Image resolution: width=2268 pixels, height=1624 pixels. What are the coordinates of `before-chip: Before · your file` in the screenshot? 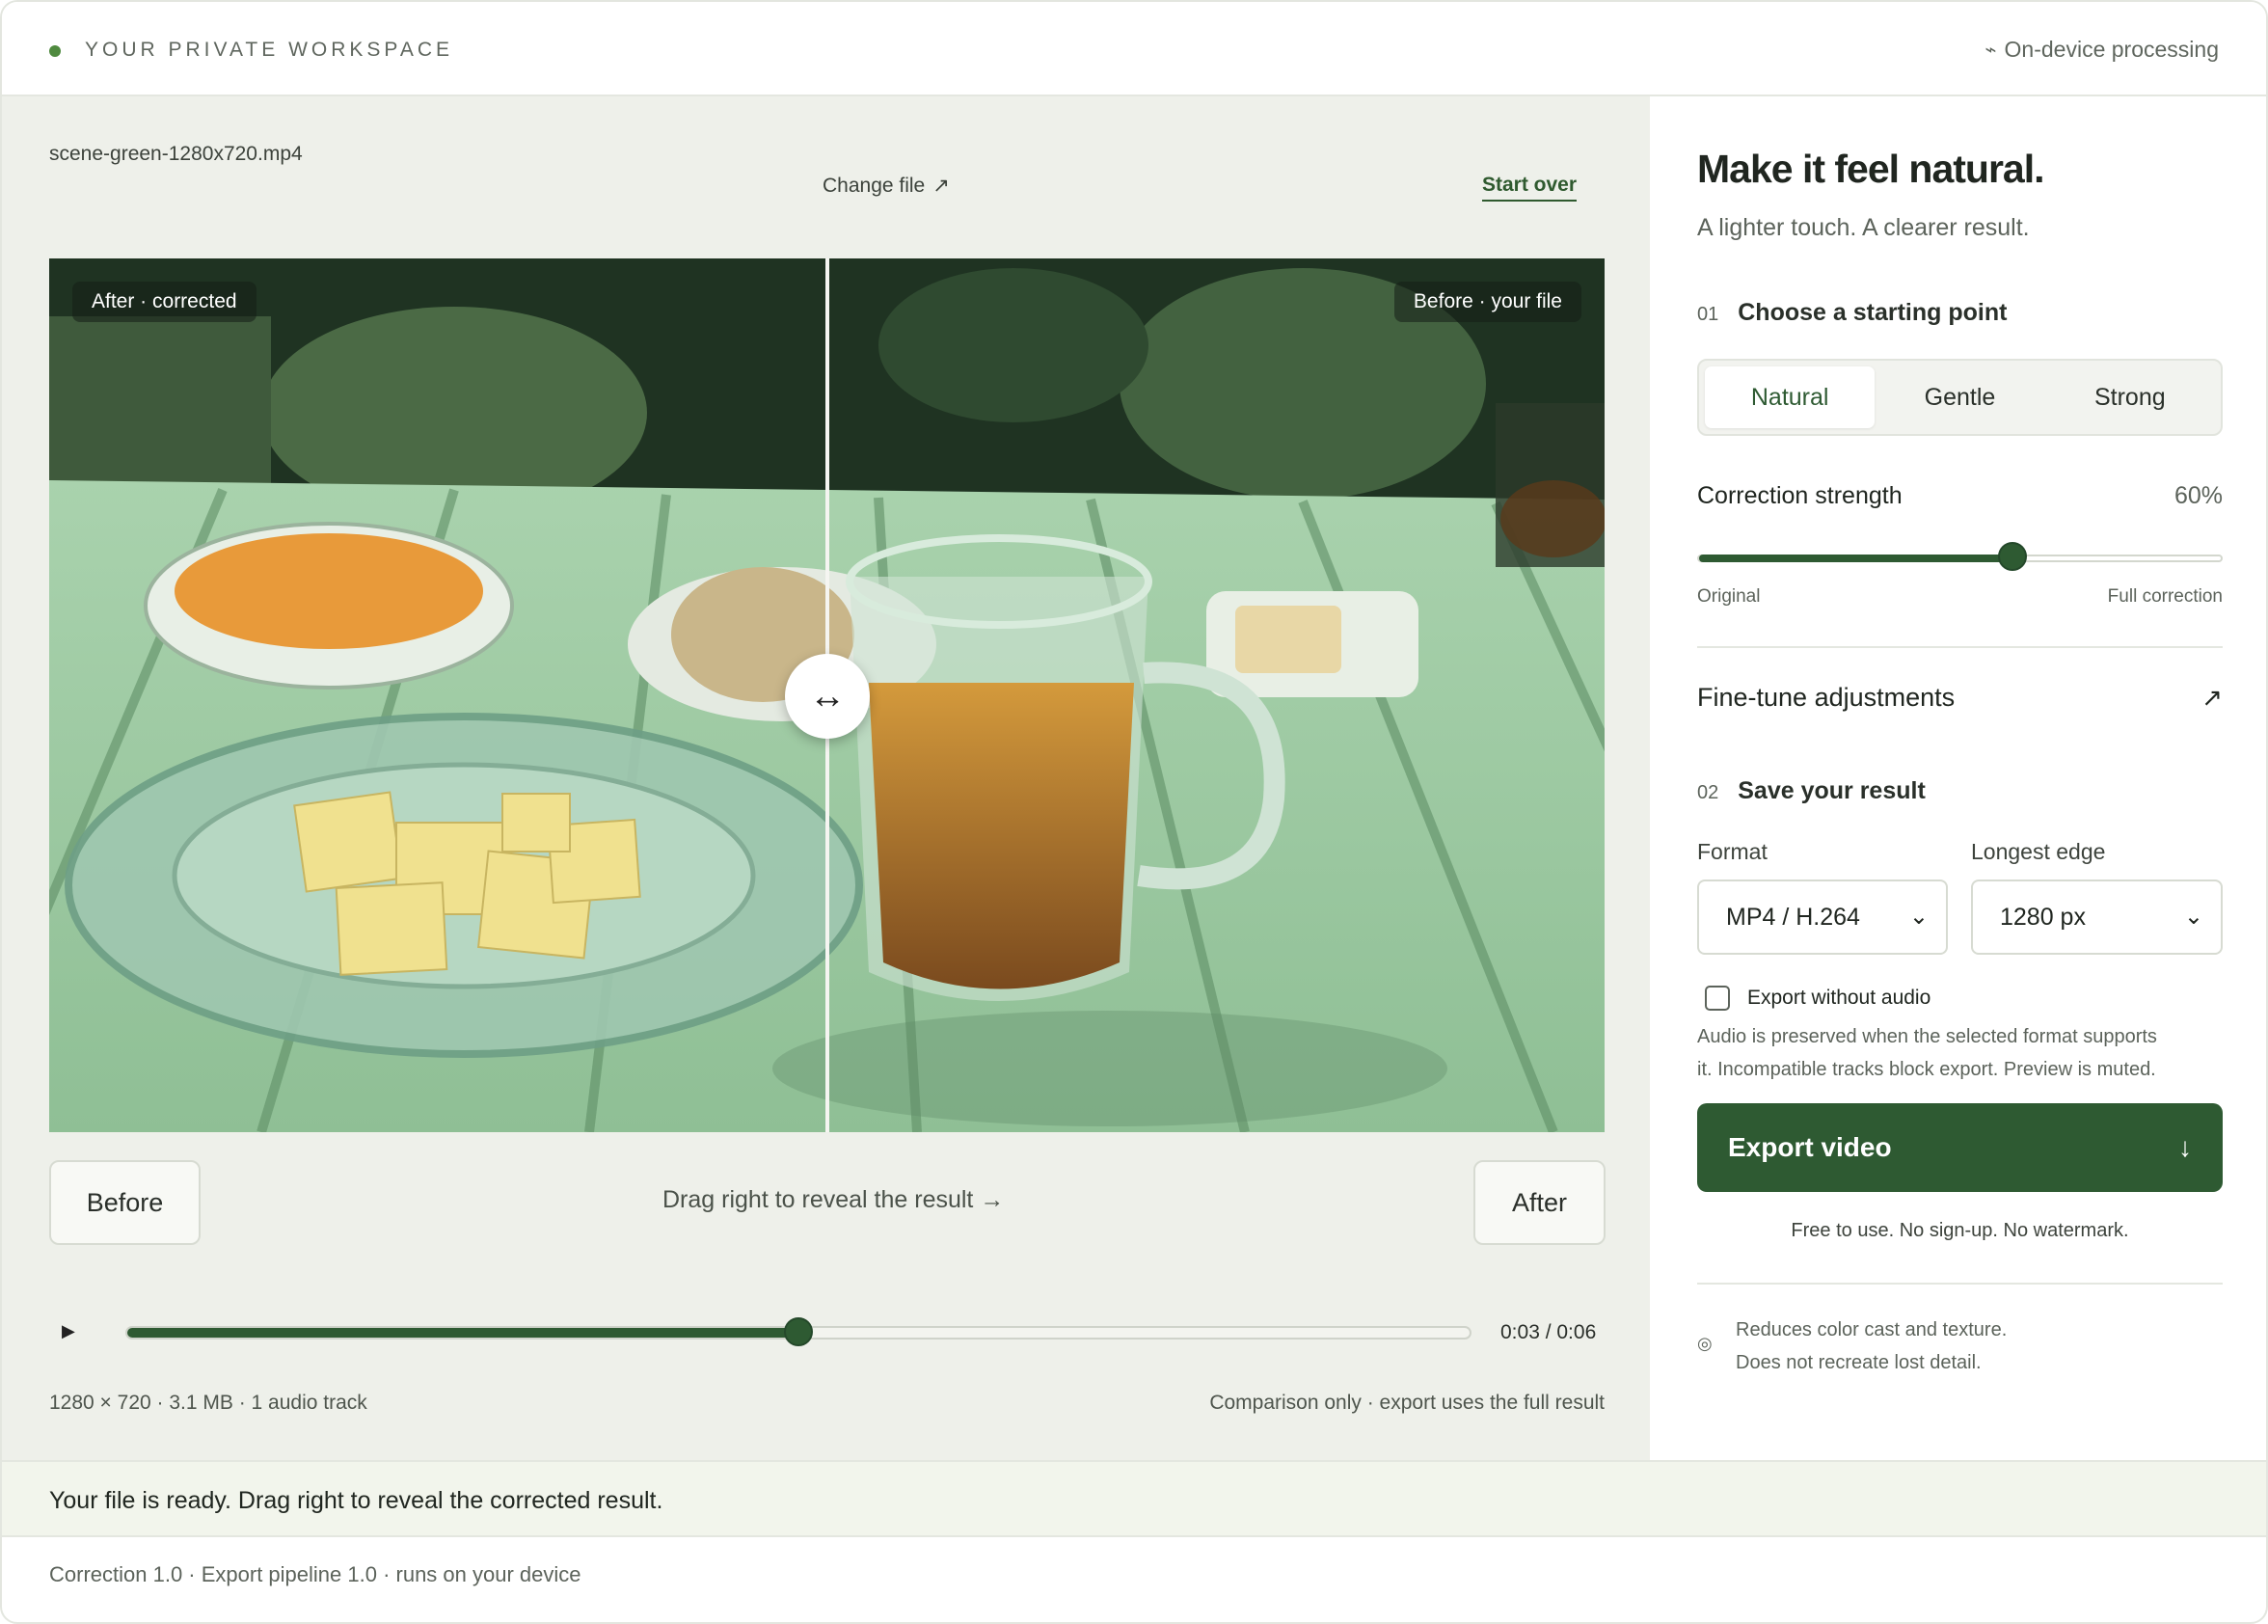 It's located at (1487, 302).